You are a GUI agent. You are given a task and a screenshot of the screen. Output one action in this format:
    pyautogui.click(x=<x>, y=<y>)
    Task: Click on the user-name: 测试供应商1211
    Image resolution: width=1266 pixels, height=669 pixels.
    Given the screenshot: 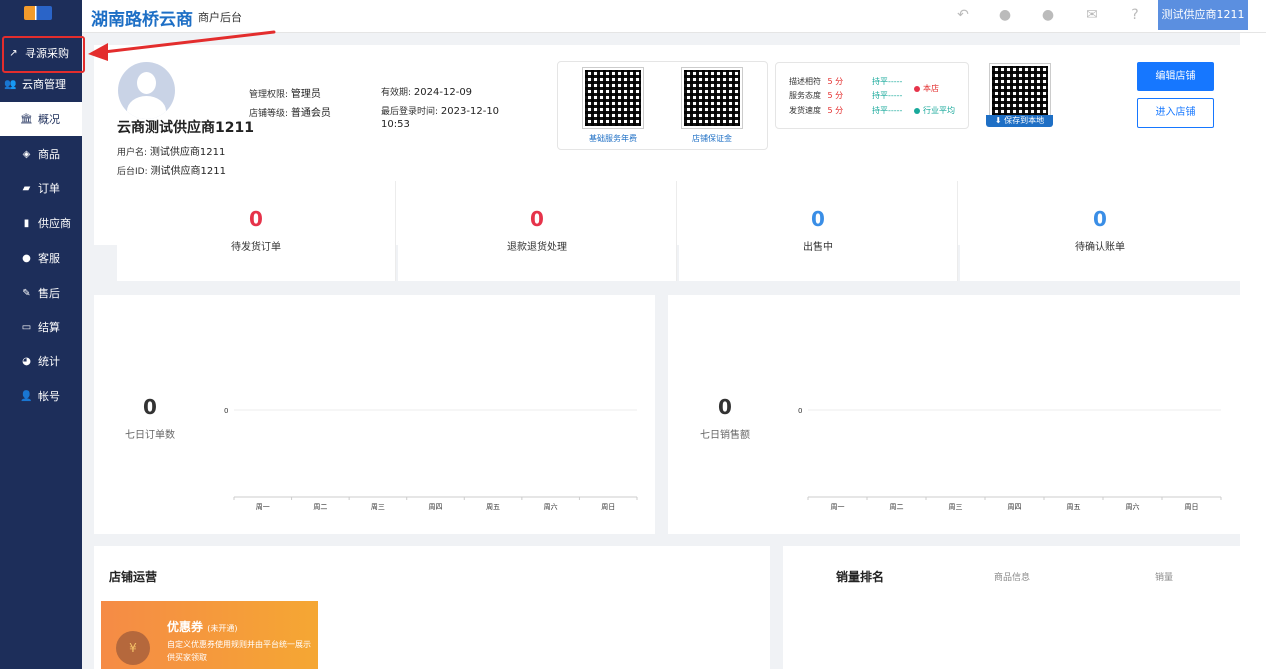 What is the action you would take?
    pyautogui.click(x=1203, y=14)
    